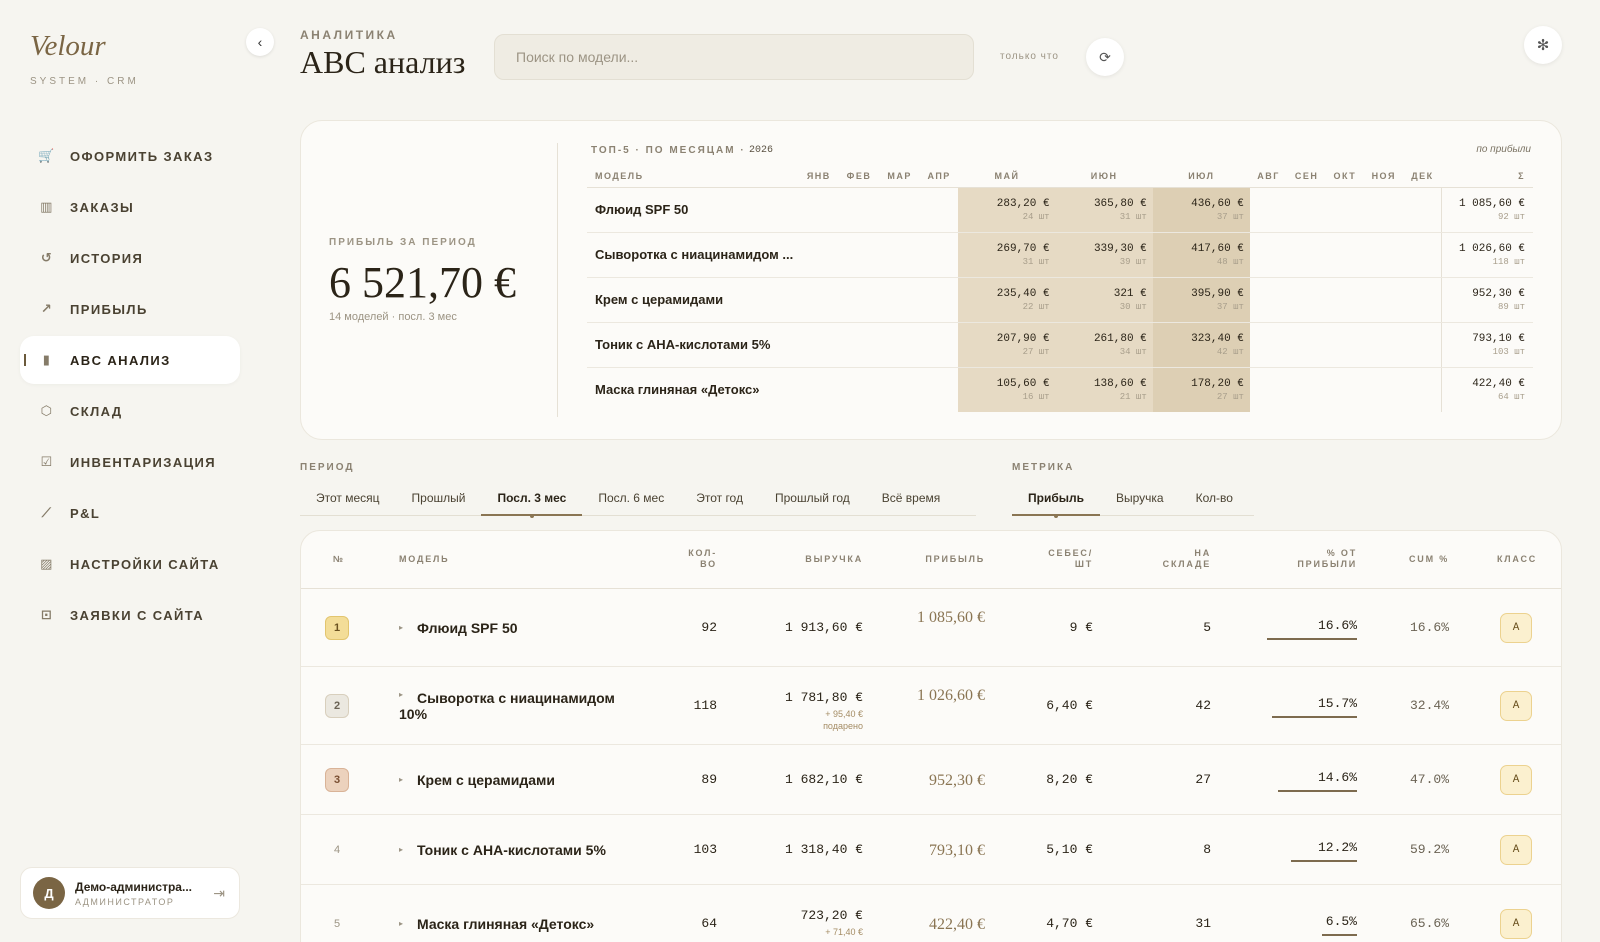 This screenshot has height=942, width=1600. What do you see at coordinates (130, 207) in the screenshot?
I see `sidebar-item: ▥ ЗАКАЗЫ` at bounding box center [130, 207].